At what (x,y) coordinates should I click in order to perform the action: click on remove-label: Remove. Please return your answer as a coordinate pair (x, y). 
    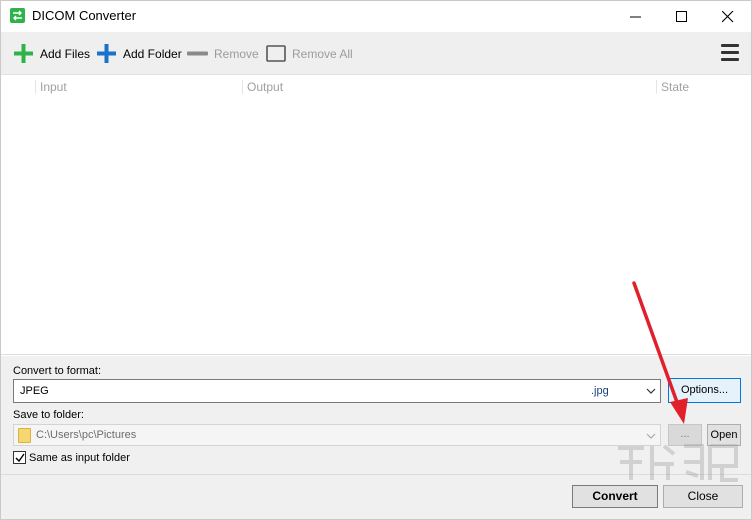
    Looking at the image, I should click on (236, 53).